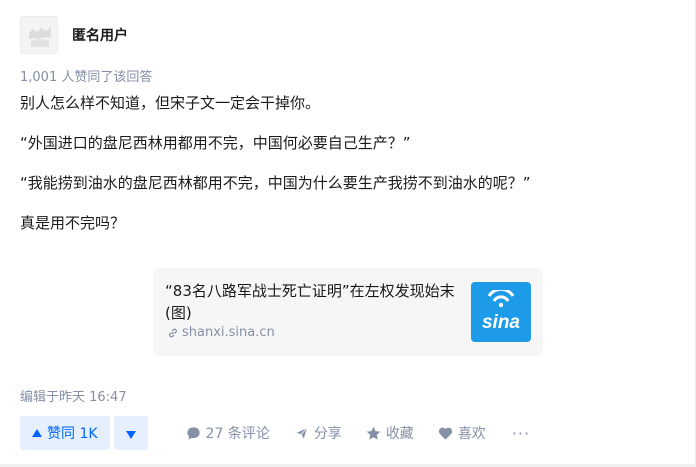 This screenshot has height=467, width=696. Describe the element at coordinates (521, 433) in the screenshot. I see `more-button: ···` at that location.